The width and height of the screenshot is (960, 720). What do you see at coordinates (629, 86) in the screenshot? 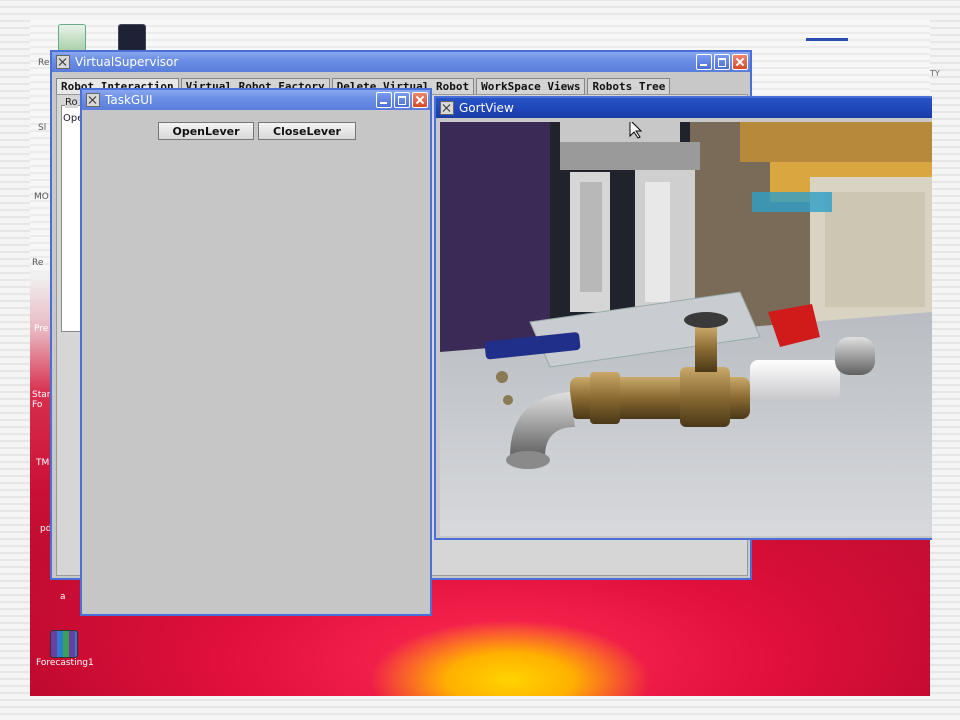
I see `tab-robots-tree: Robots Tree` at bounding box center [629, 86].